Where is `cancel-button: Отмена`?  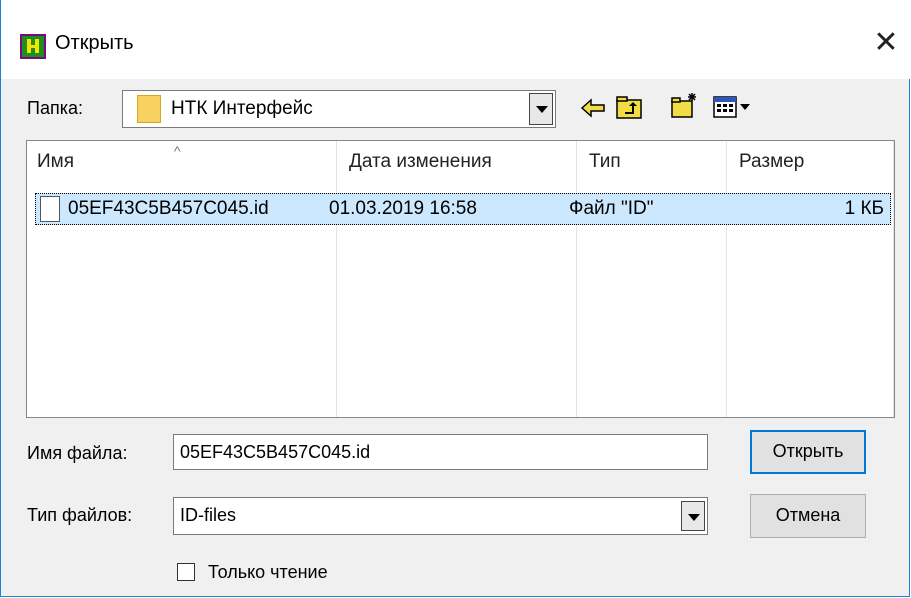 cancel-button: Отмена is located at coordinates (808, 516).